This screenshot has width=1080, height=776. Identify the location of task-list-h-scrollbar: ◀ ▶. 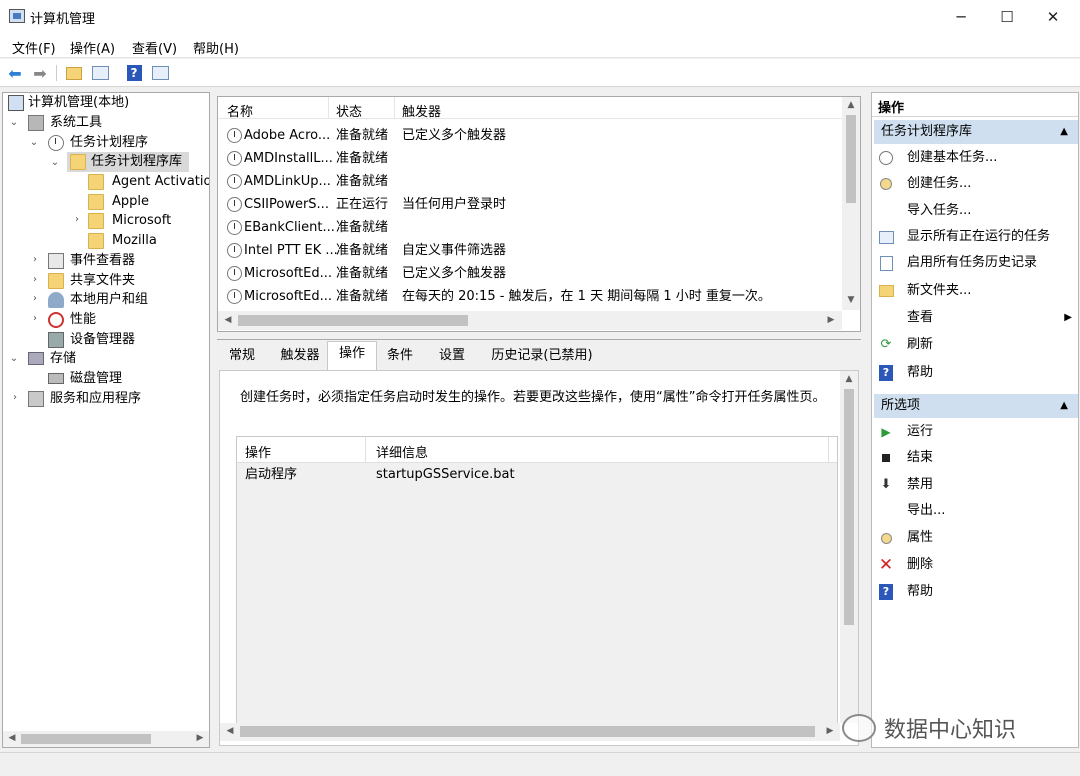
(530, 320).